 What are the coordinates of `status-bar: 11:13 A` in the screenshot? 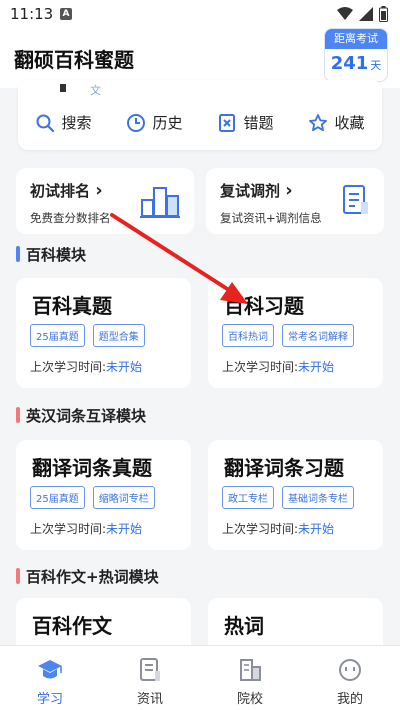 It's located at (200, 14).